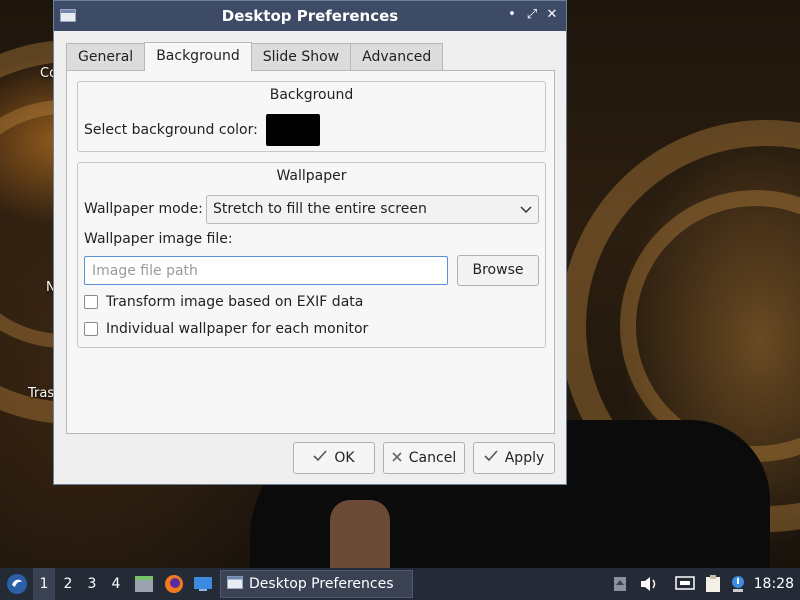  What do you see at coordinates (738, 584) in the screenshot?
I see `update-notifier-icon` at bounding box center [738, 584].